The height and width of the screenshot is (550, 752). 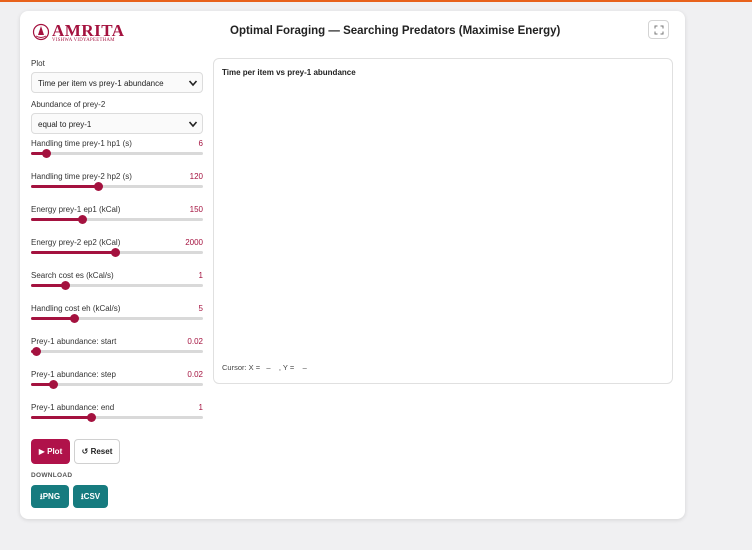 I want to click on plot-title: Time per item vs prey-1 abundance, so click(x=289, y=72).